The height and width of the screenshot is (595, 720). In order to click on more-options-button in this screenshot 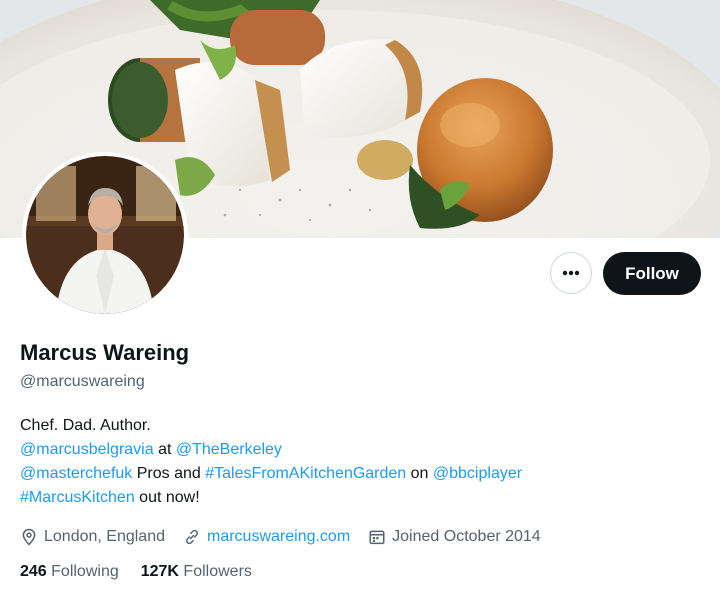, I will do `click(571, 273)`.